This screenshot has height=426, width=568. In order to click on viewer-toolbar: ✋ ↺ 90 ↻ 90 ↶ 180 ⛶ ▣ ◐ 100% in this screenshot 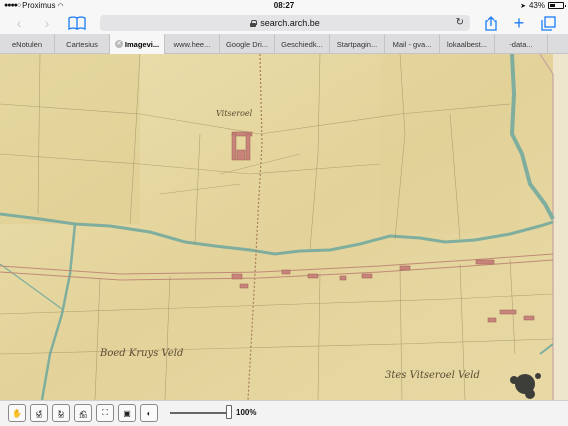, I will do `click(284, 413)`.